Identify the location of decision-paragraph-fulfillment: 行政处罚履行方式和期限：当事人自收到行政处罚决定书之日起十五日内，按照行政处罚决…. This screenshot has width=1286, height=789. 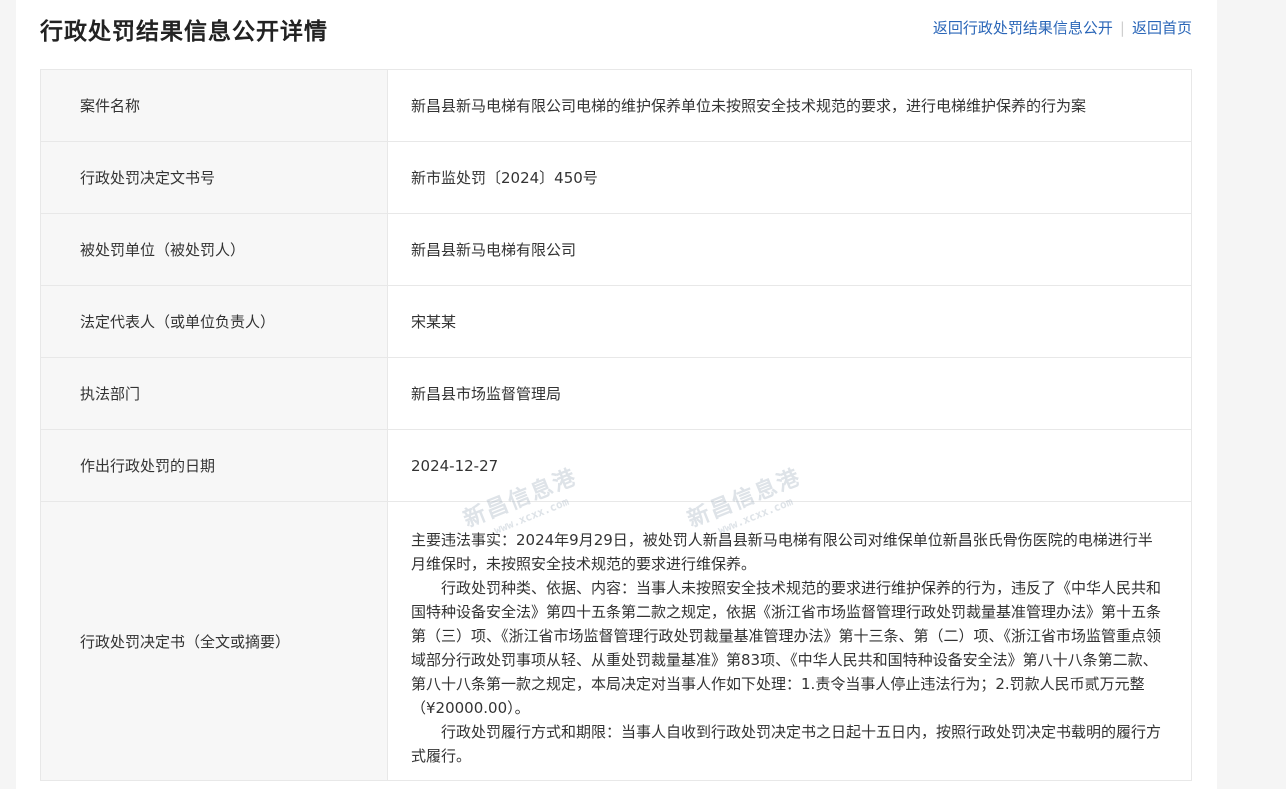
(786, 744).